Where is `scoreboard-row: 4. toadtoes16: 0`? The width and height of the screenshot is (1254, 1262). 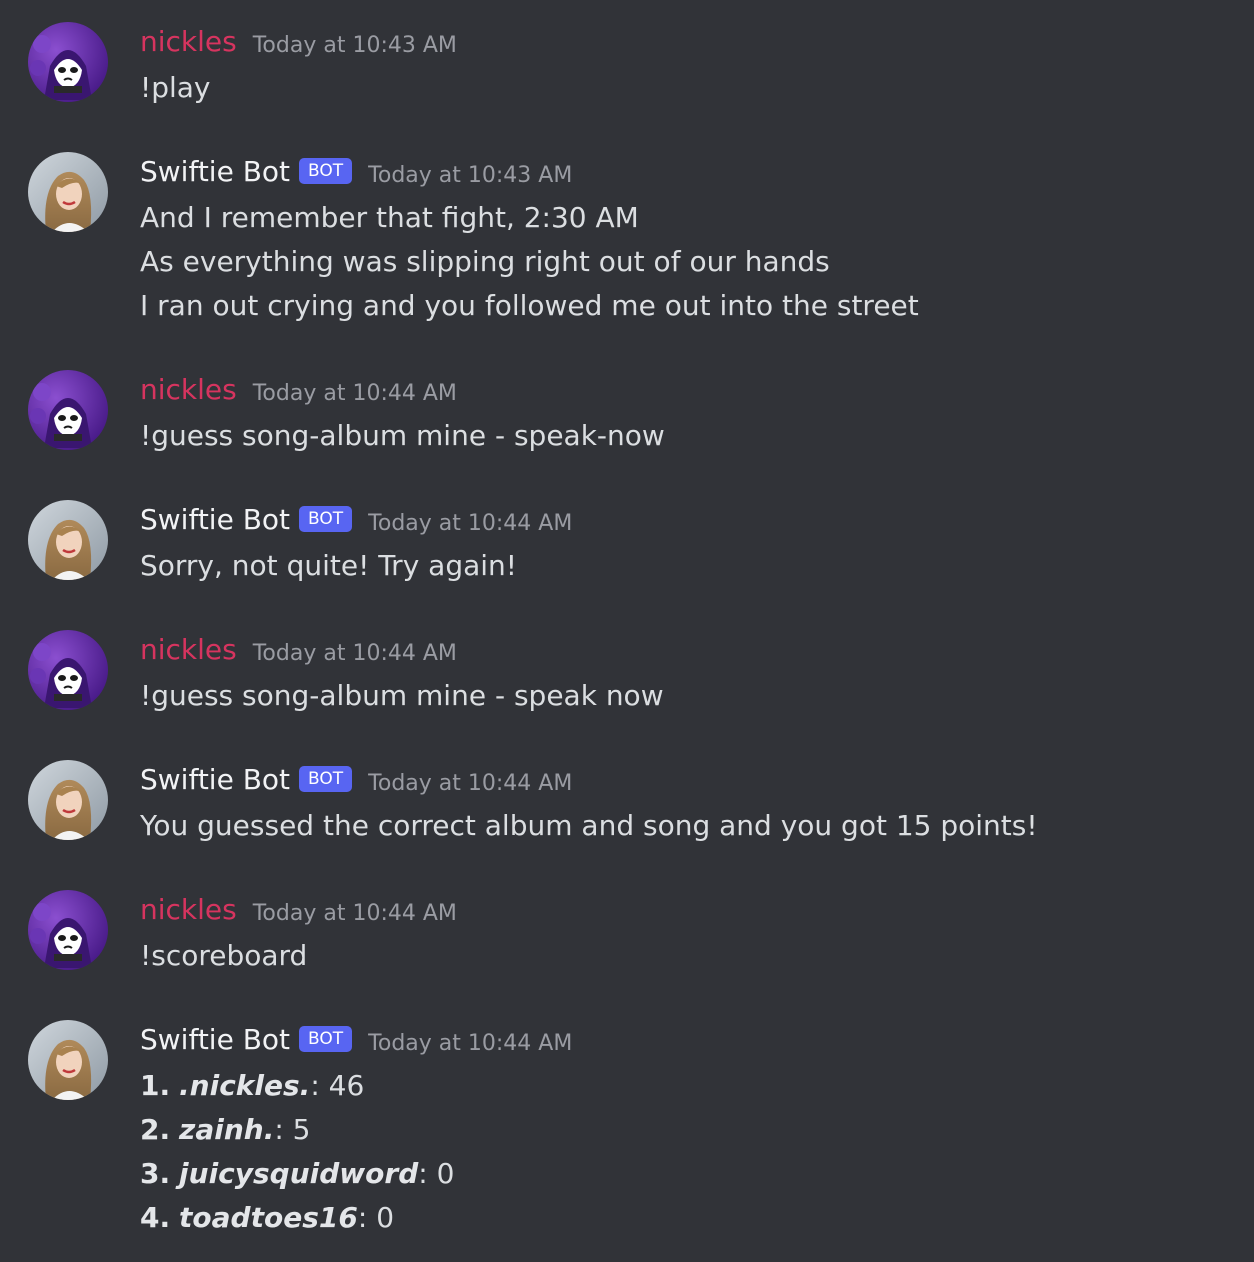 scoreboard-row: 4. toadtoes16: 0 is located at coordinates (297, 1218).